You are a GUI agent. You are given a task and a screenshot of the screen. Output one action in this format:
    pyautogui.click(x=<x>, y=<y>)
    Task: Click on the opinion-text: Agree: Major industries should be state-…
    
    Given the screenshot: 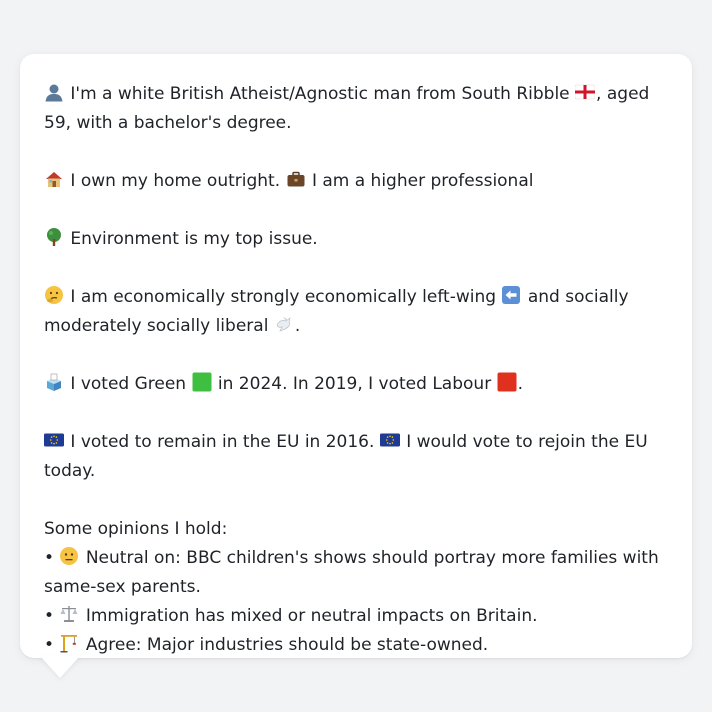 What is the action you would take?
    pyautogui.click(x=287, y=645)
    